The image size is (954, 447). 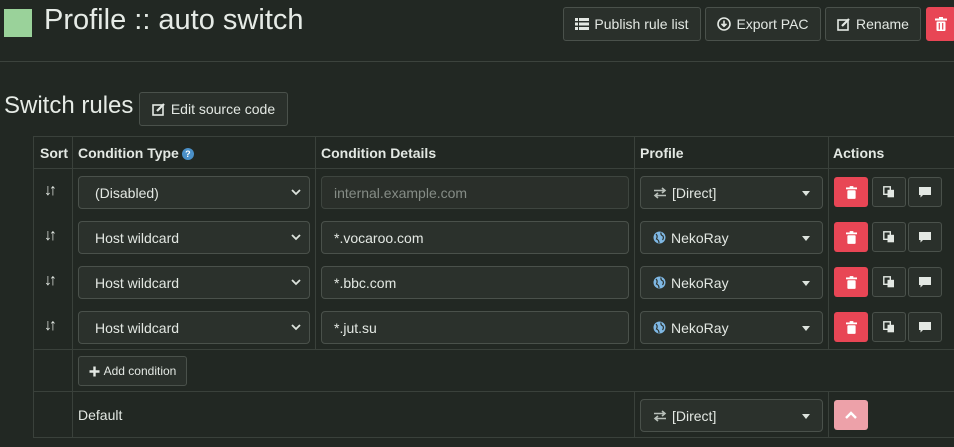 I want to click on condition-details-input: *.jut.su, so click(x=475, y=327).